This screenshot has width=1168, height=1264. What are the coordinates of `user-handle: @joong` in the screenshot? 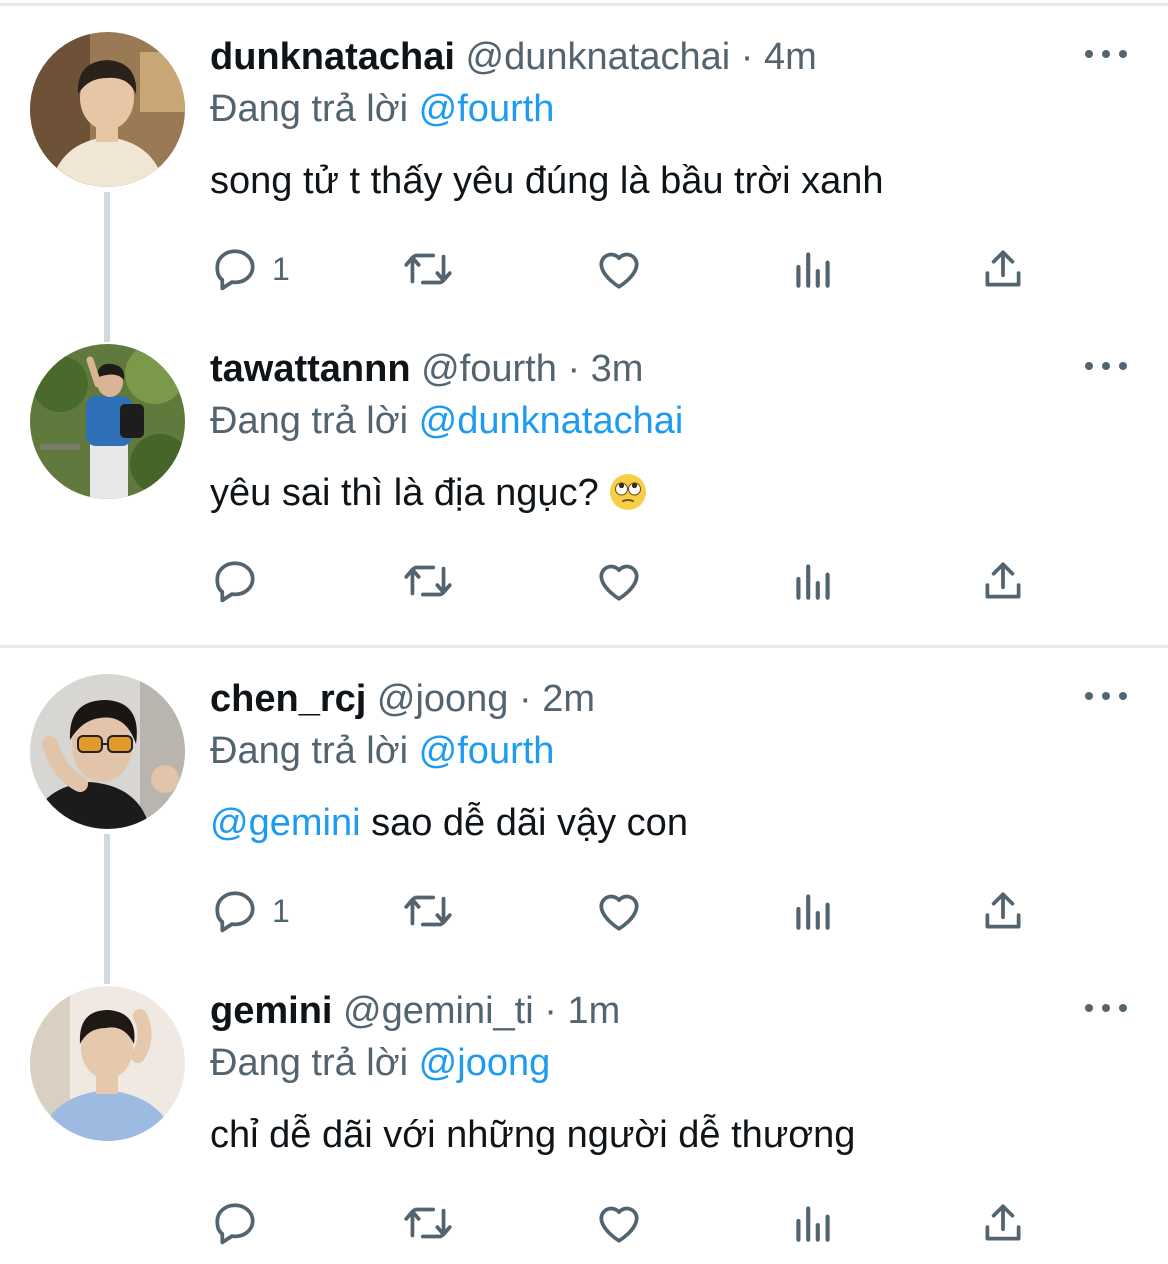 It's located at (443, 699).